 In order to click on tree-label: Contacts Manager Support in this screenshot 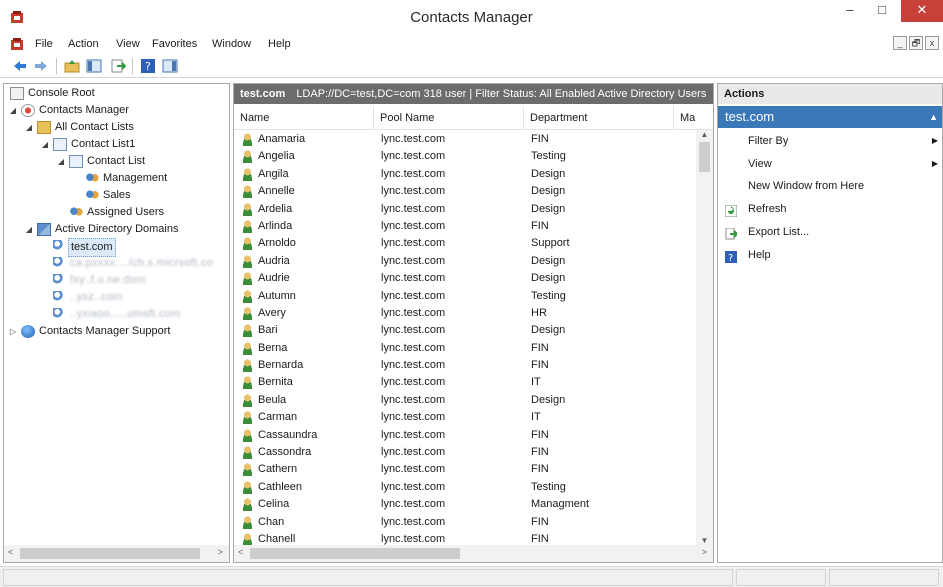, I will do `click(105, 331)`.